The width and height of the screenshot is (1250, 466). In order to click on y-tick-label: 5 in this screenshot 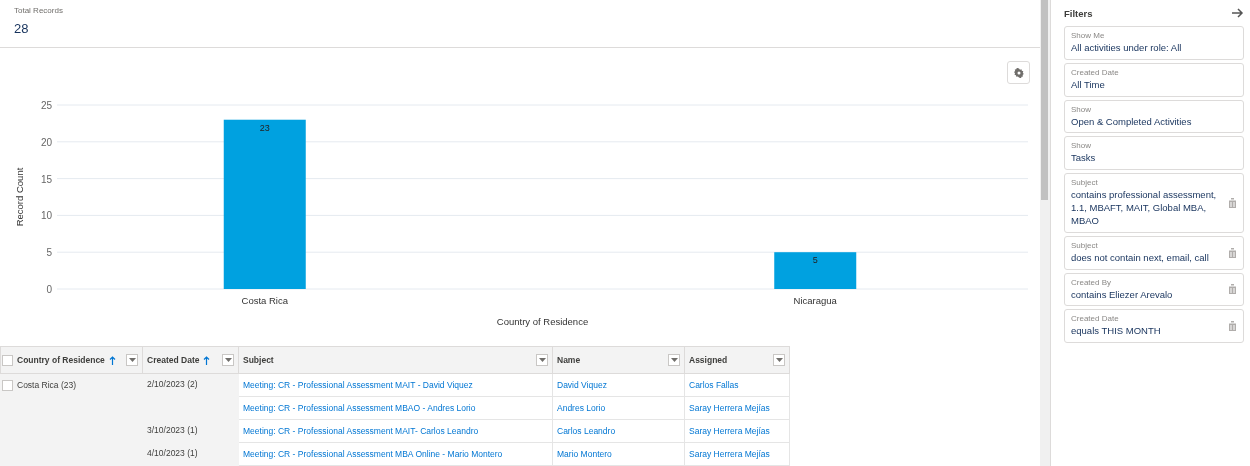, I will do `click(49, 253)`.